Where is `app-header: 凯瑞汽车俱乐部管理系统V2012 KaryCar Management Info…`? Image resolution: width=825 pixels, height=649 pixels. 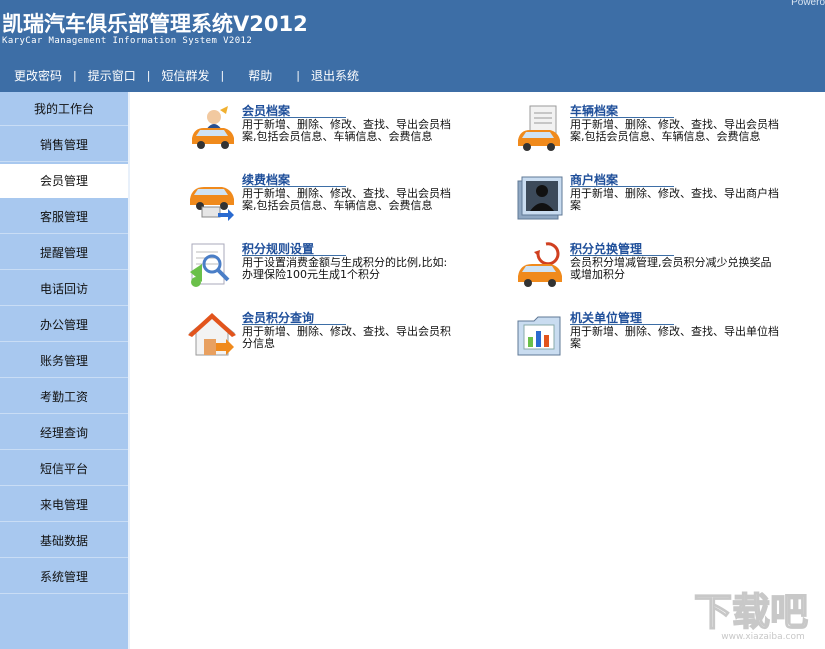 app-header: 凯瑞汽车俱乐部管理系统V2012 KaryCar Management Info… is located at coordinates (412, 46).